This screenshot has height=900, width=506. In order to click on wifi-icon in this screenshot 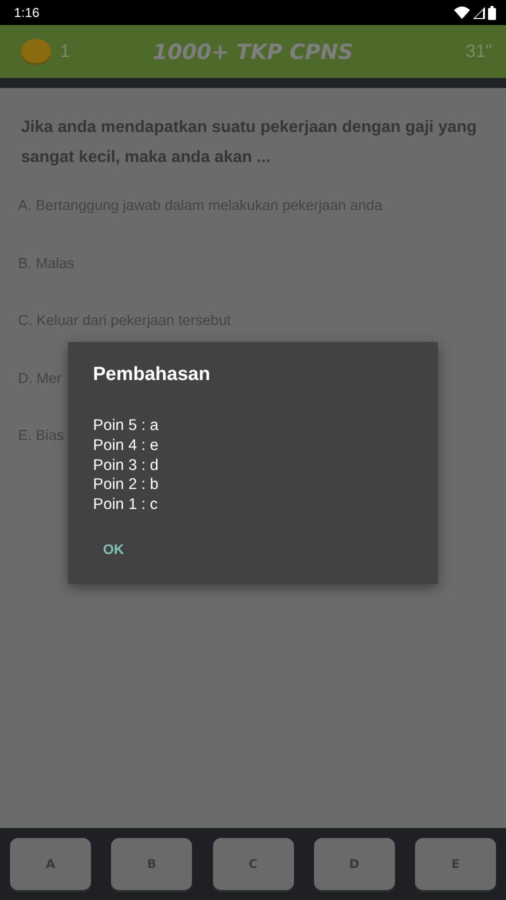, I will do `click(462, 12)`.